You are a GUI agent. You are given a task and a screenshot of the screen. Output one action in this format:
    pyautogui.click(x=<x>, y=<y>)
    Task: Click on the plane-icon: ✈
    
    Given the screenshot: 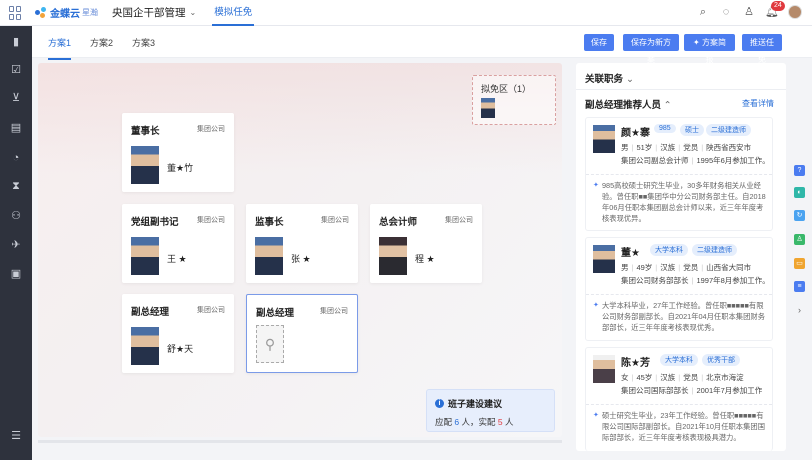 What is the action you would take?
    pyautogui.click(x=16, y=245)
    